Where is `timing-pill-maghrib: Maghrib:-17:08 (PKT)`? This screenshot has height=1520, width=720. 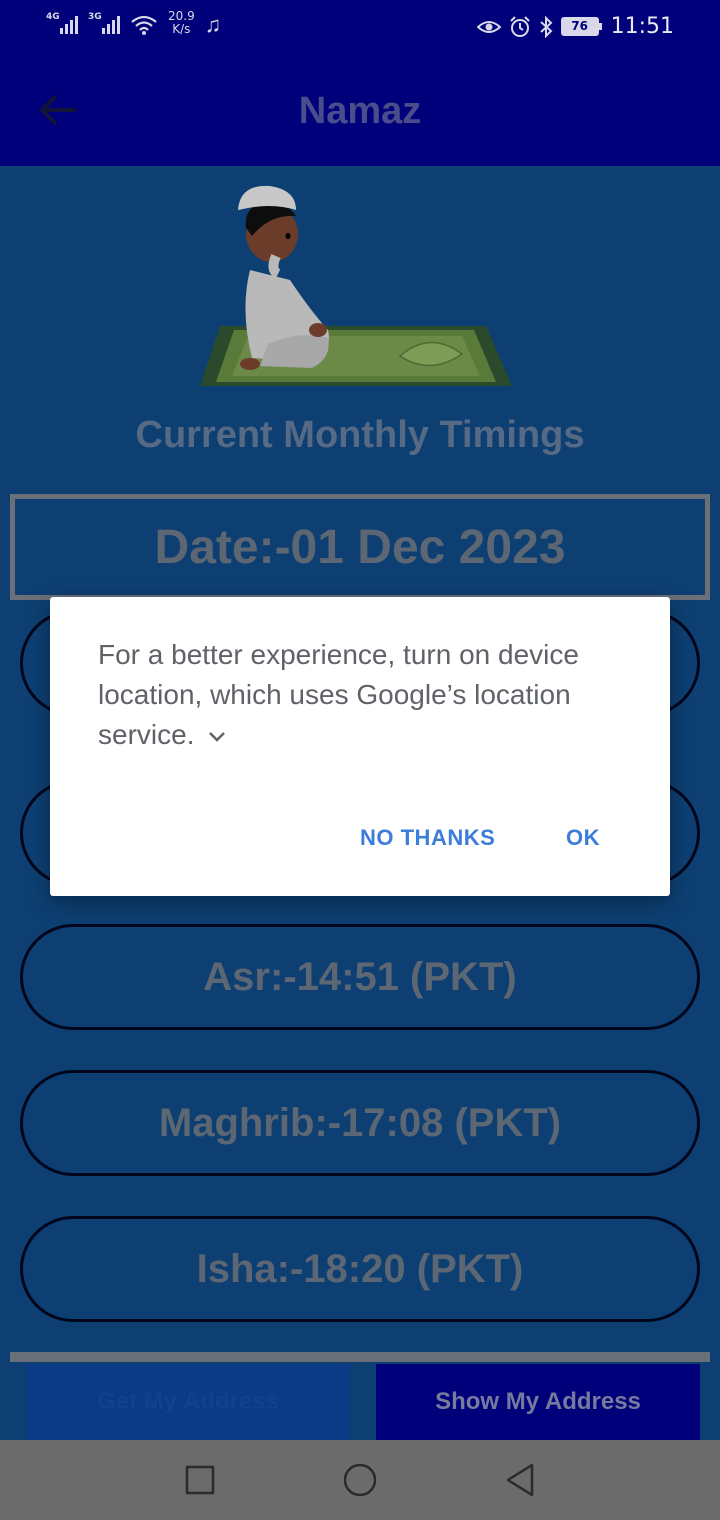
timing-pill-maghrib: Maghrib:-17:08 (PKT) is located at coordinates (360, 1123).